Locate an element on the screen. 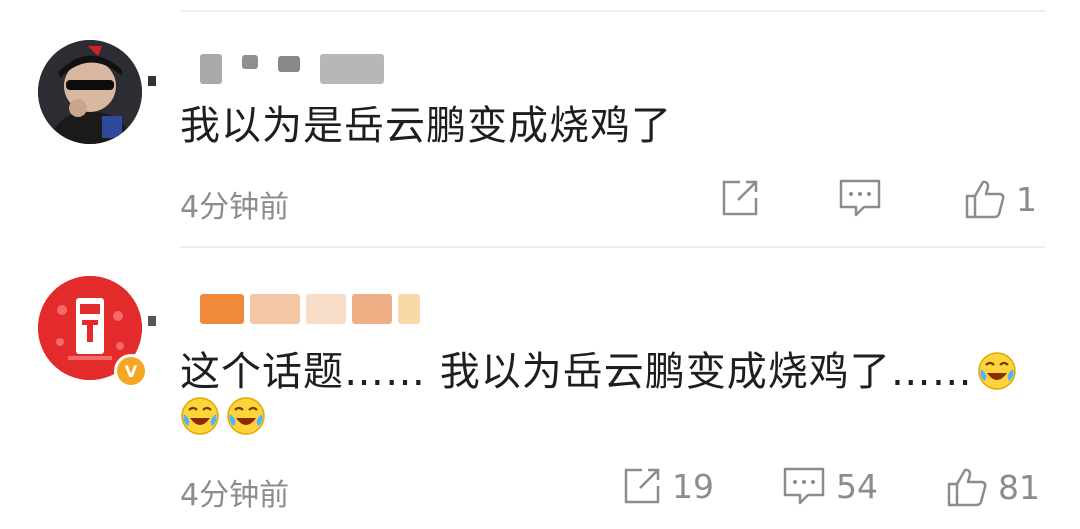 The height and width of the screenshot is (529, 1080). emoji-row is located at coordinates (223, 416).